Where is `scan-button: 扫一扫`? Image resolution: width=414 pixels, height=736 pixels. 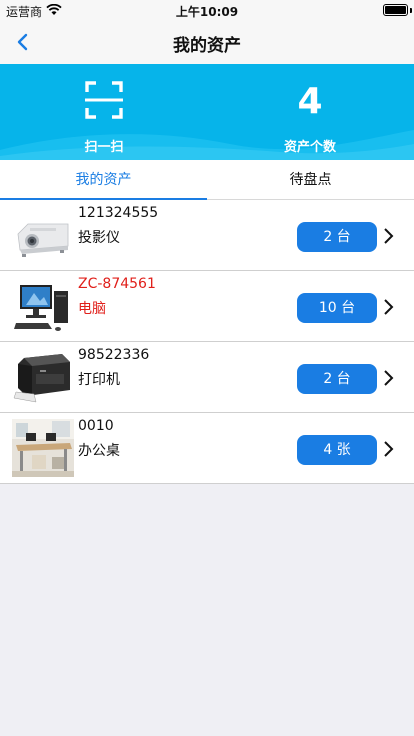
scan-button: 扫一扫 is located at coordinates (104, 116).